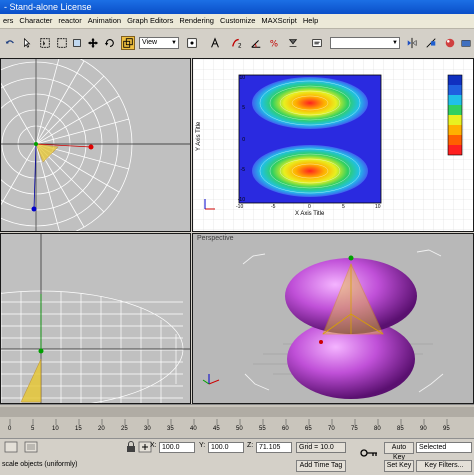  Describe the element at coordinates (62, 43) in the screenshot. I see `rectangular-selection-icon` at that location.